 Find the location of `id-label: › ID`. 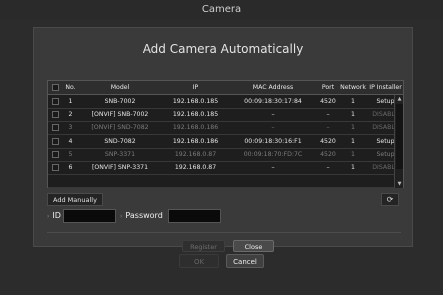

id-label: › ID is located at coordinates (54, 215).